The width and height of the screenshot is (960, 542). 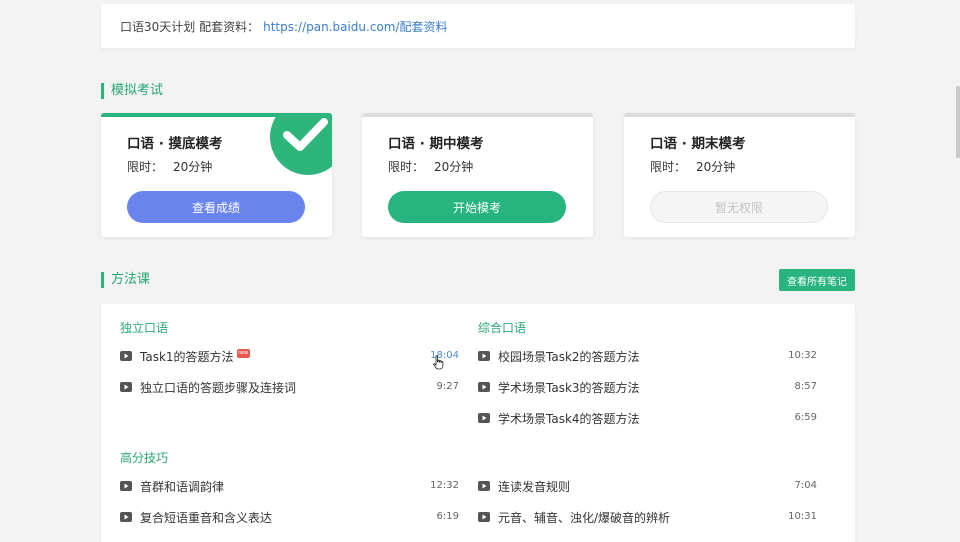 What do you see at coordinates (739, 175) in the screenshot?
I see `exam-card-final: 口语 · 期末模考 限时： 20分钟 暂无权限` at bounding box center [739, 175].